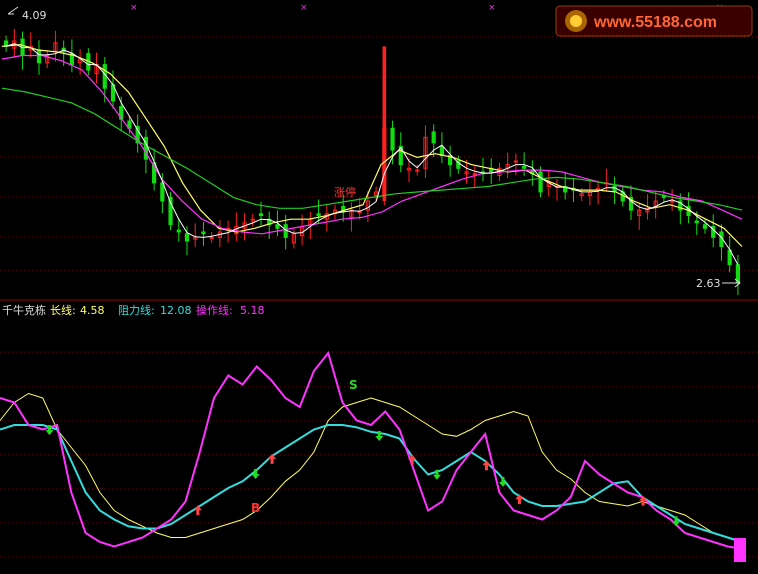 The width and height of the screenshot is (758, 574). I want to click on indicator-legend: 千牛克栋 长线: 4.58 阻力线: 12.08 操作线: 5.18, so click(133, 310).